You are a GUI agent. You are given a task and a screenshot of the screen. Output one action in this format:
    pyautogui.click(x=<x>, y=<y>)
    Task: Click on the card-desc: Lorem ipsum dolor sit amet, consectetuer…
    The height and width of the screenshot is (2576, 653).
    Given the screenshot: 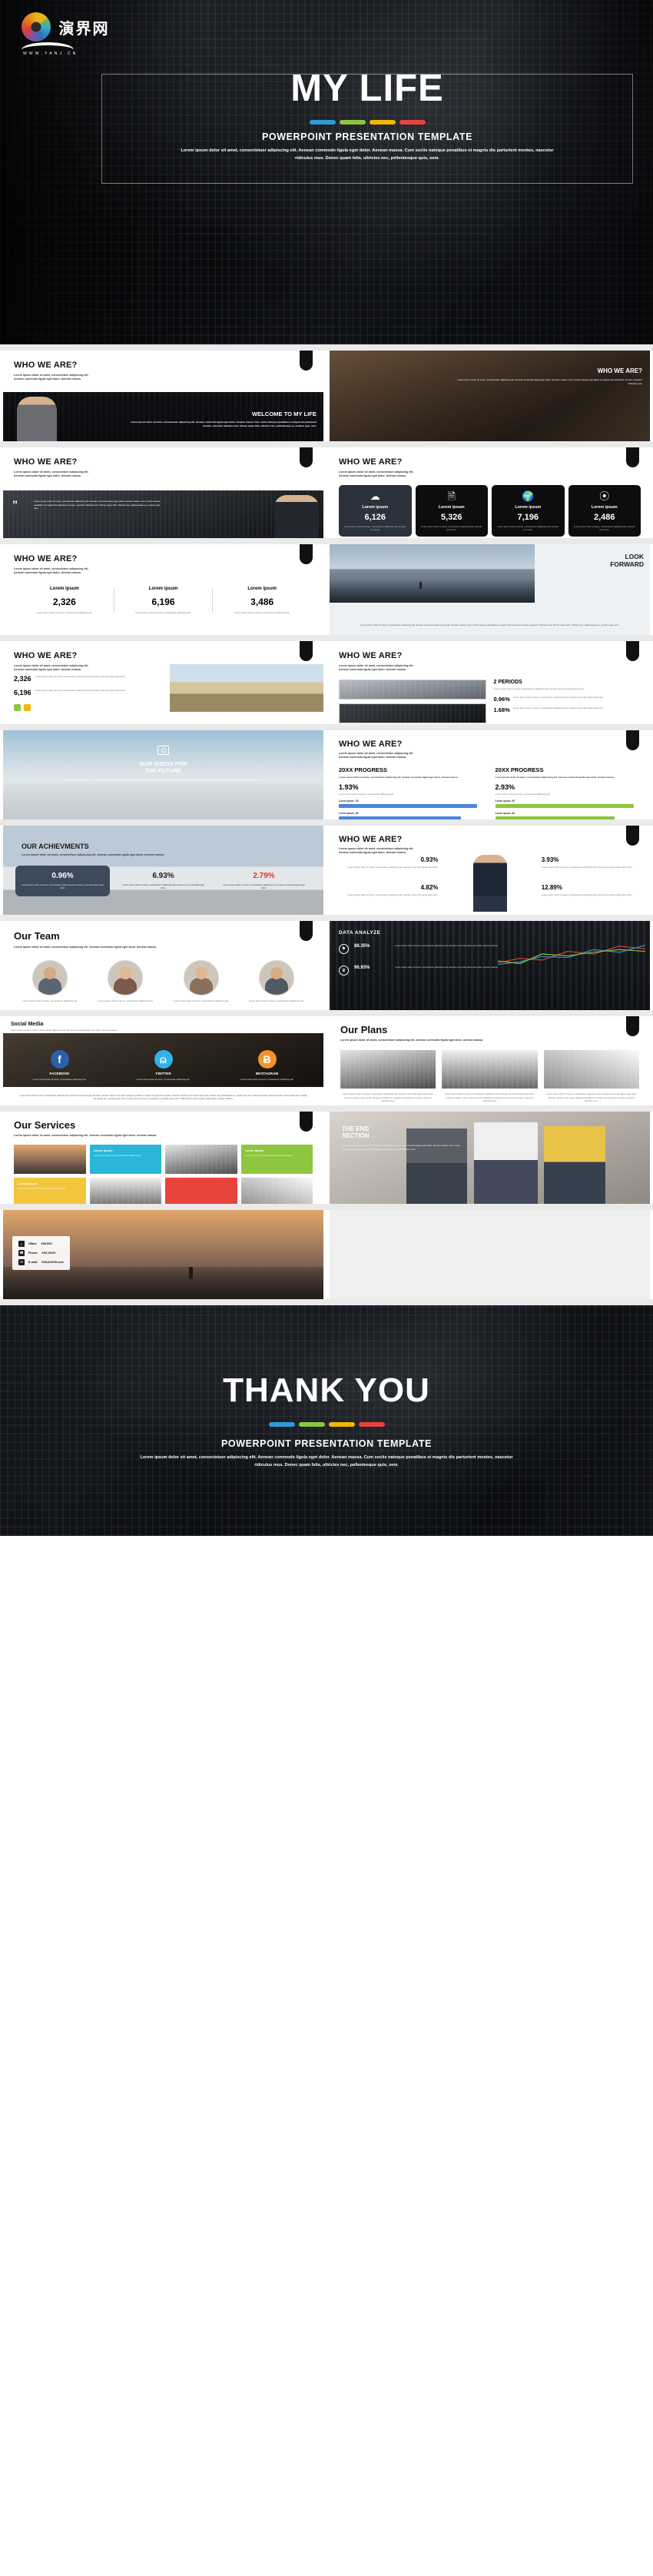 What is the action you would take?
    pyautogui.click(x=375, y=527)
    